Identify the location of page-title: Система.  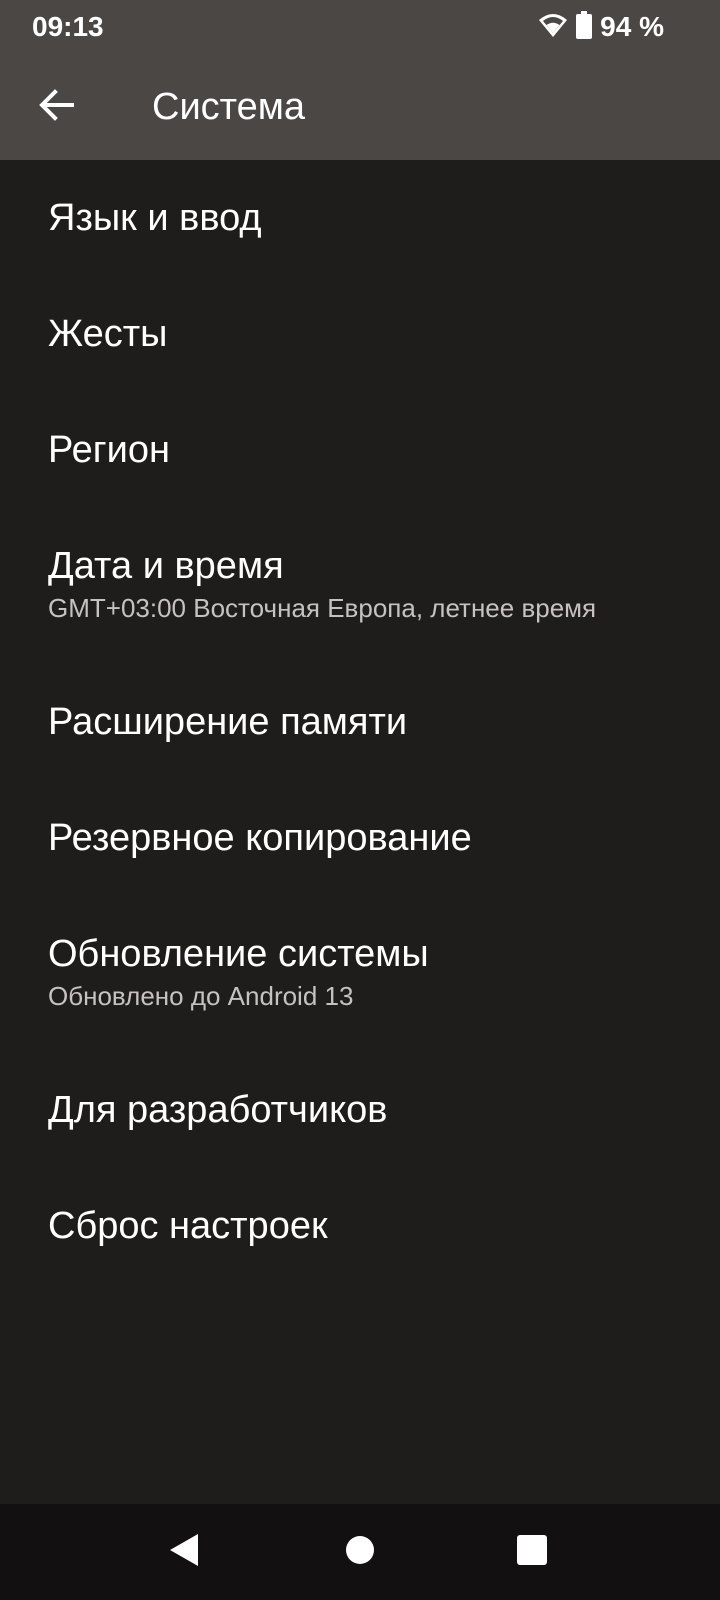
(229, 107).